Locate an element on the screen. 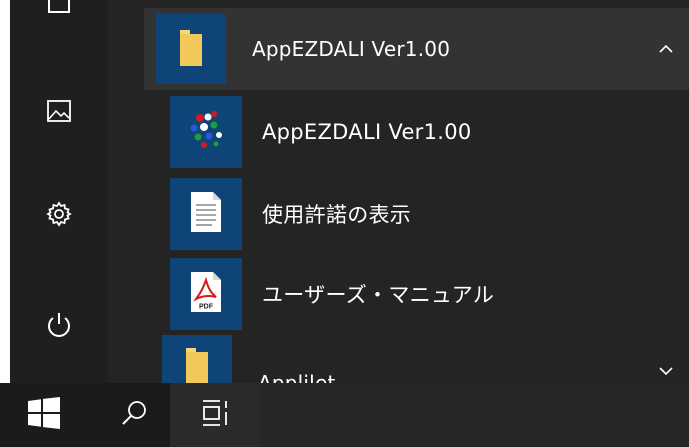 This screenshot has width=689, height=447. list-item-users-manual: PDF ユーザーズ・マニュアル is located at coordinates (429, 294).